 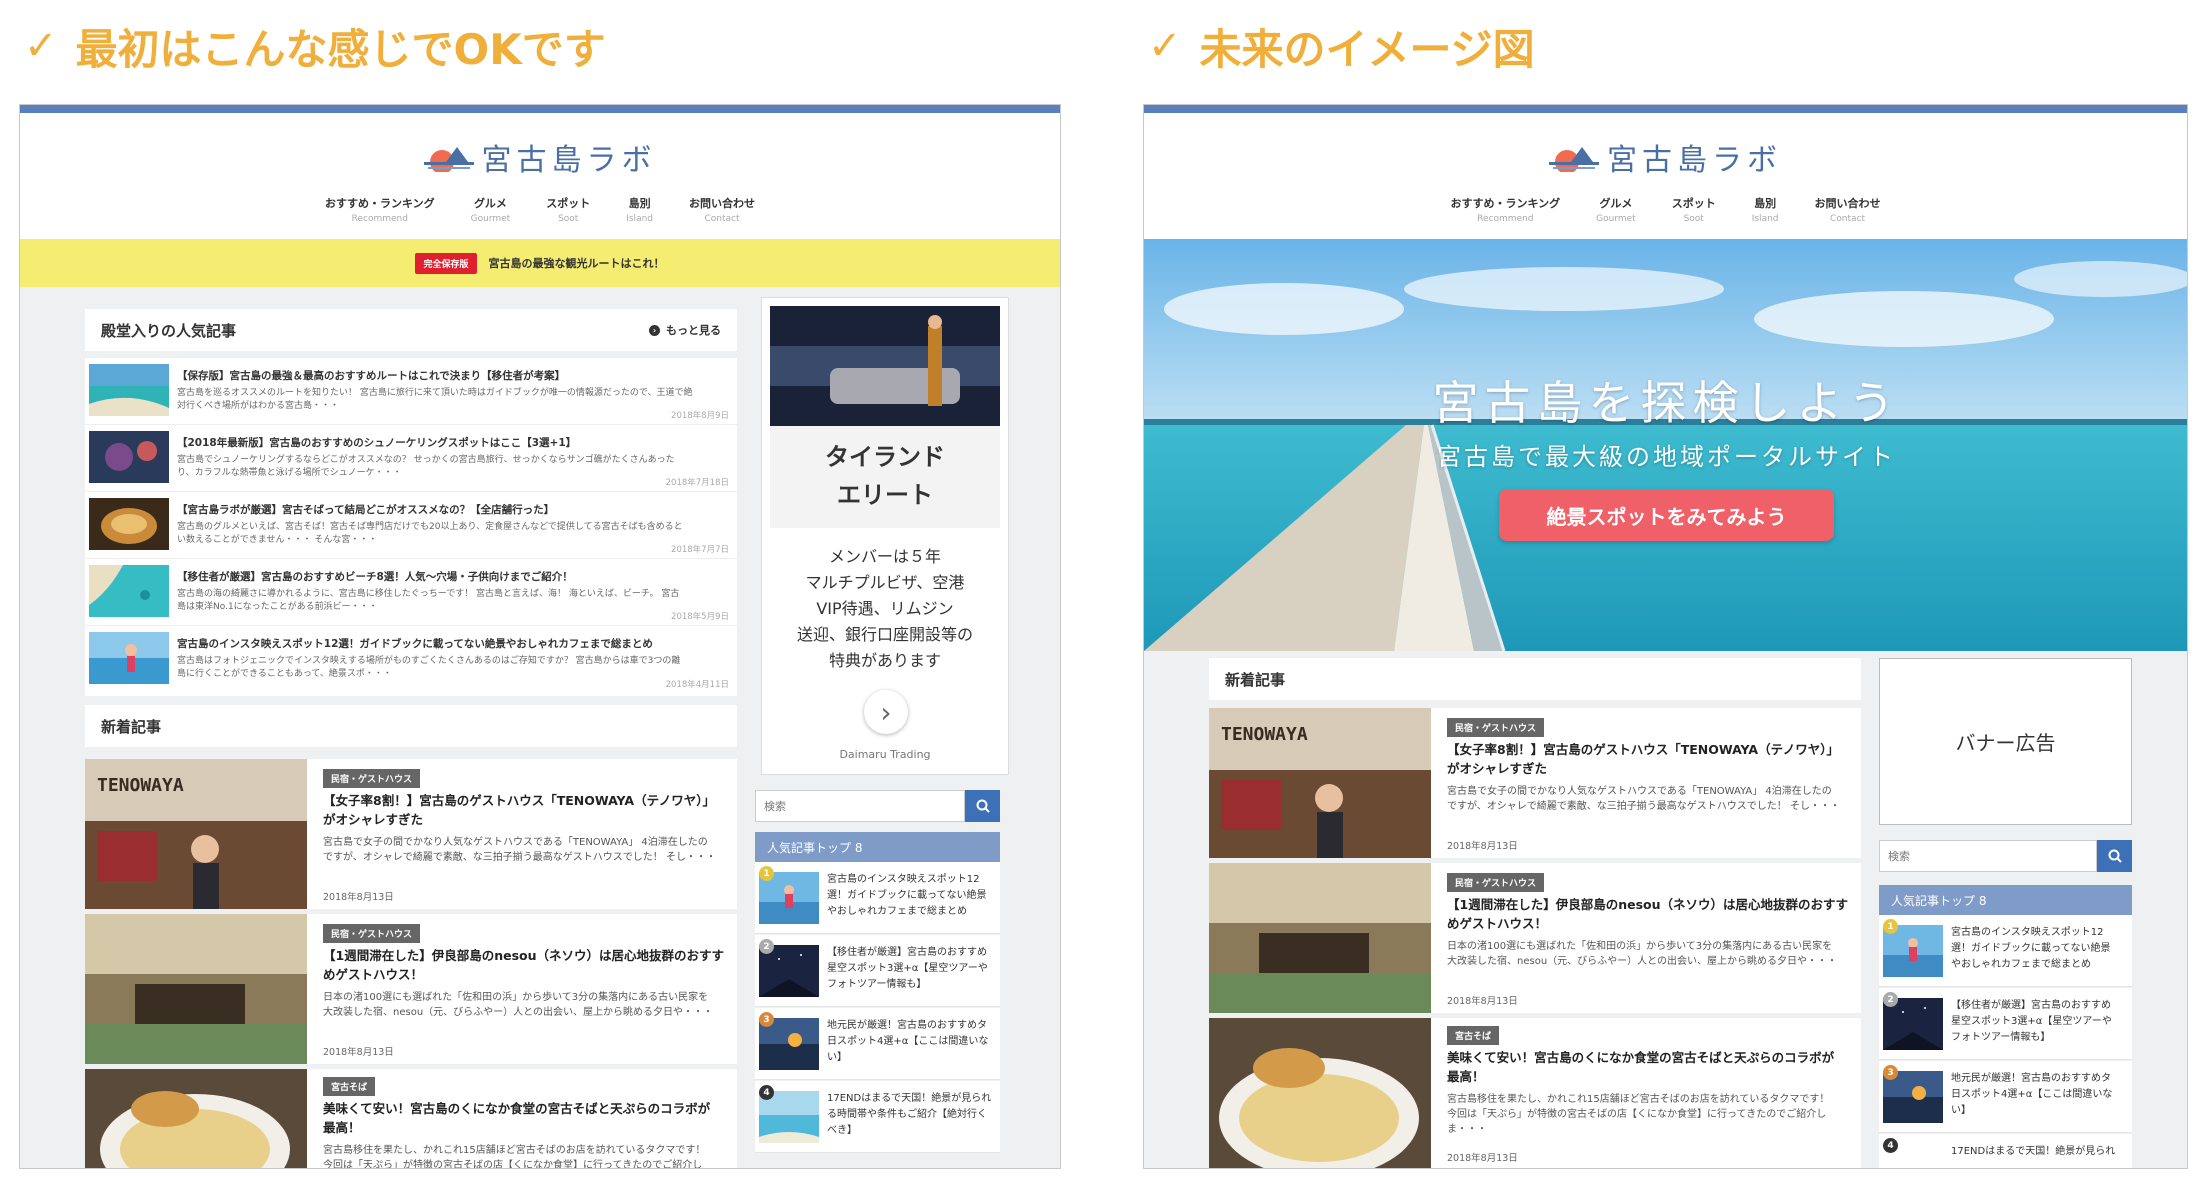 What do you see at coordinates (2027, 932) in the screenshot?
I see `ranking-title-line: 宮古島のインスタ映えスポット12` at bounding box center [2027, 932].